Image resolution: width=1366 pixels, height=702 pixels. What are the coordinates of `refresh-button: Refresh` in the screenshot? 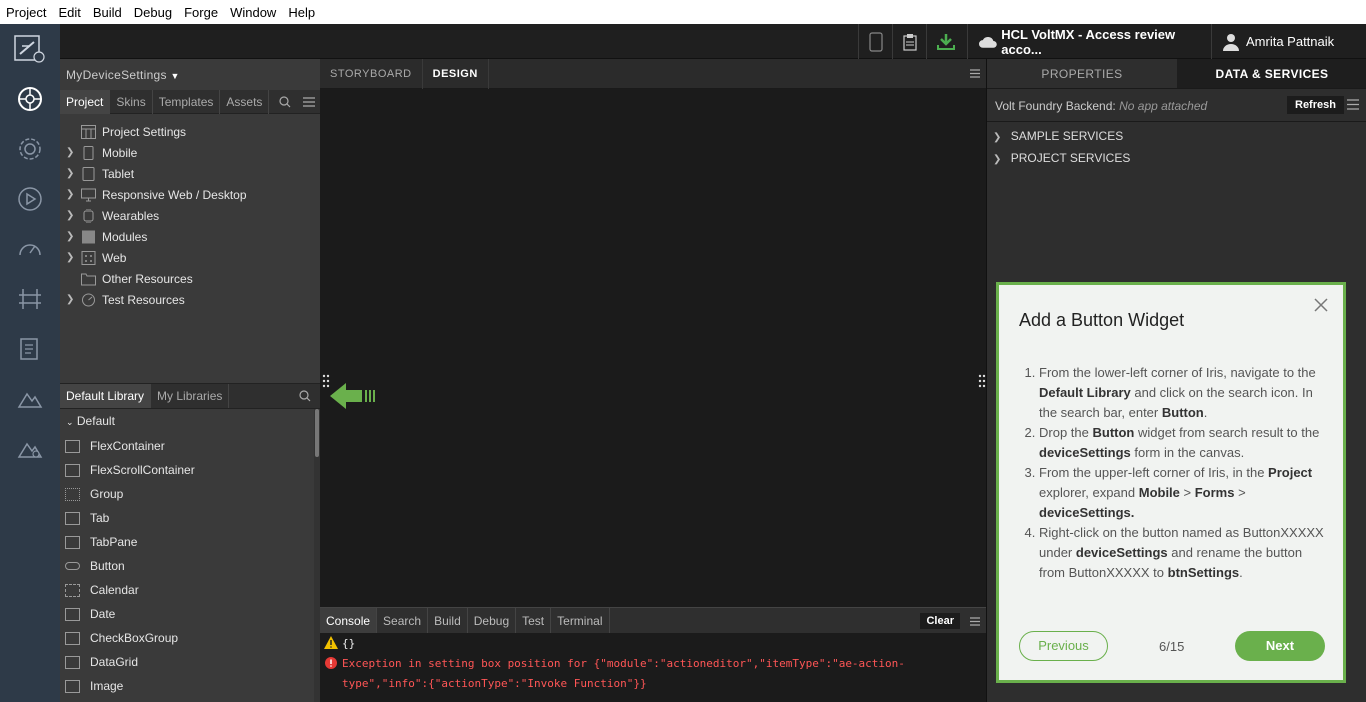 It's located at (1315, 105).